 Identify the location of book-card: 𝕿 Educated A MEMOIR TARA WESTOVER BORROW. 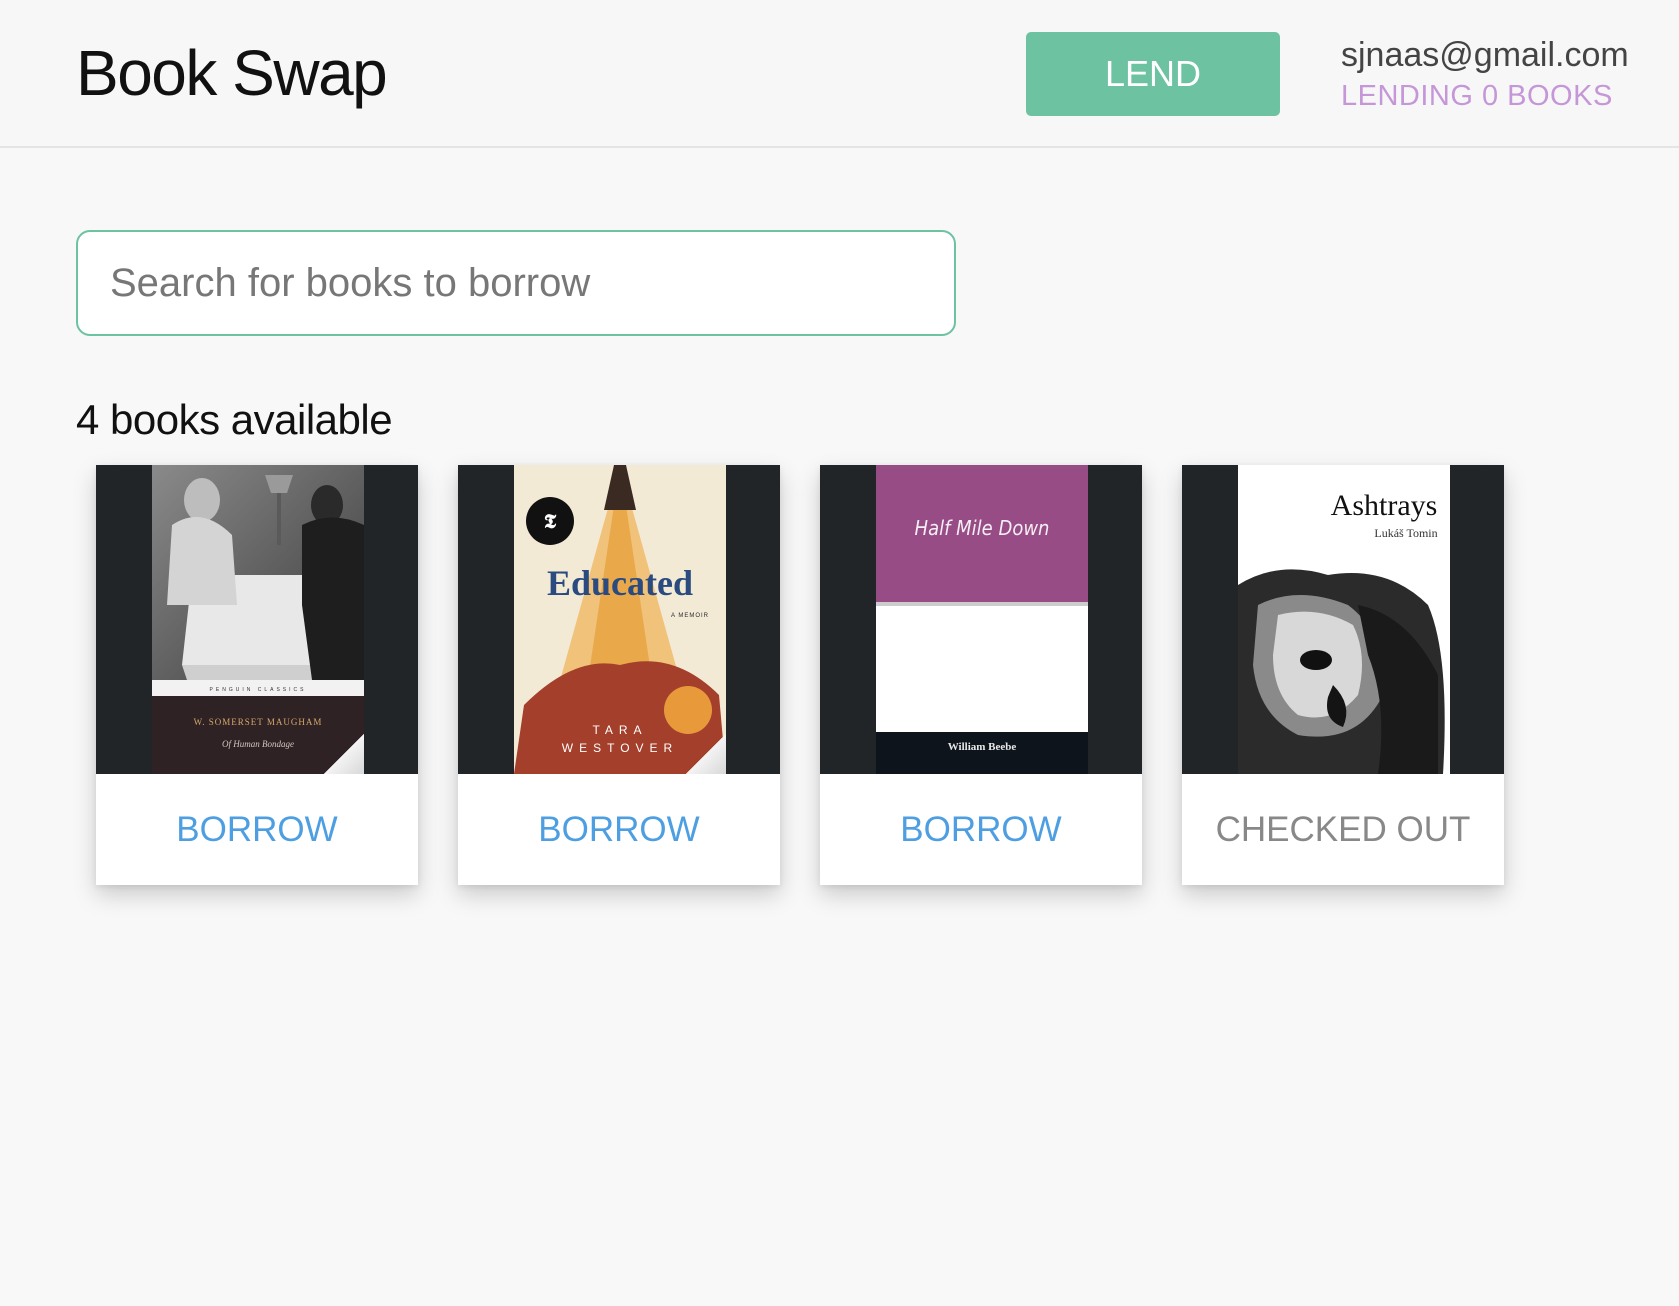
(619, 675).